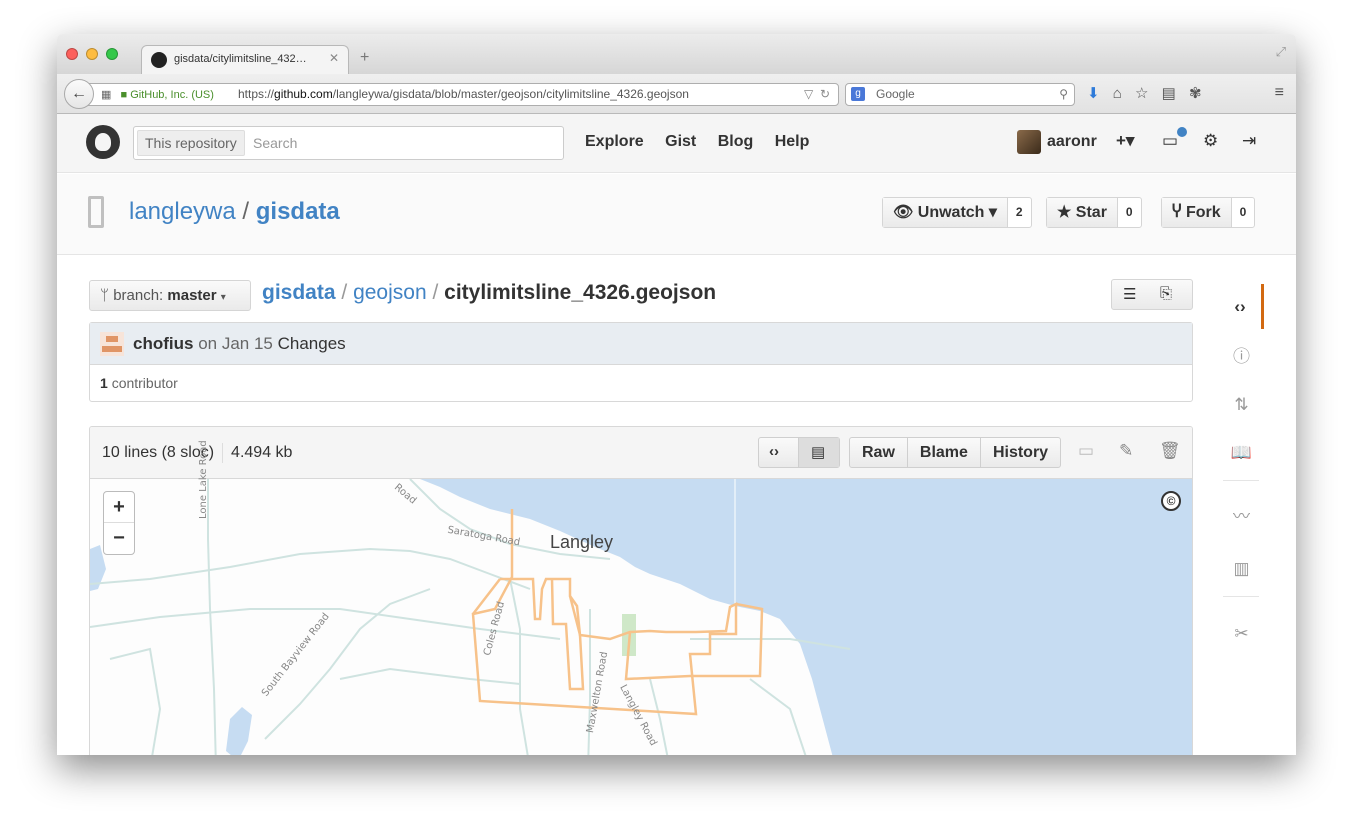  I want to click on rendered-view-button: ▤, so click(818, 452).